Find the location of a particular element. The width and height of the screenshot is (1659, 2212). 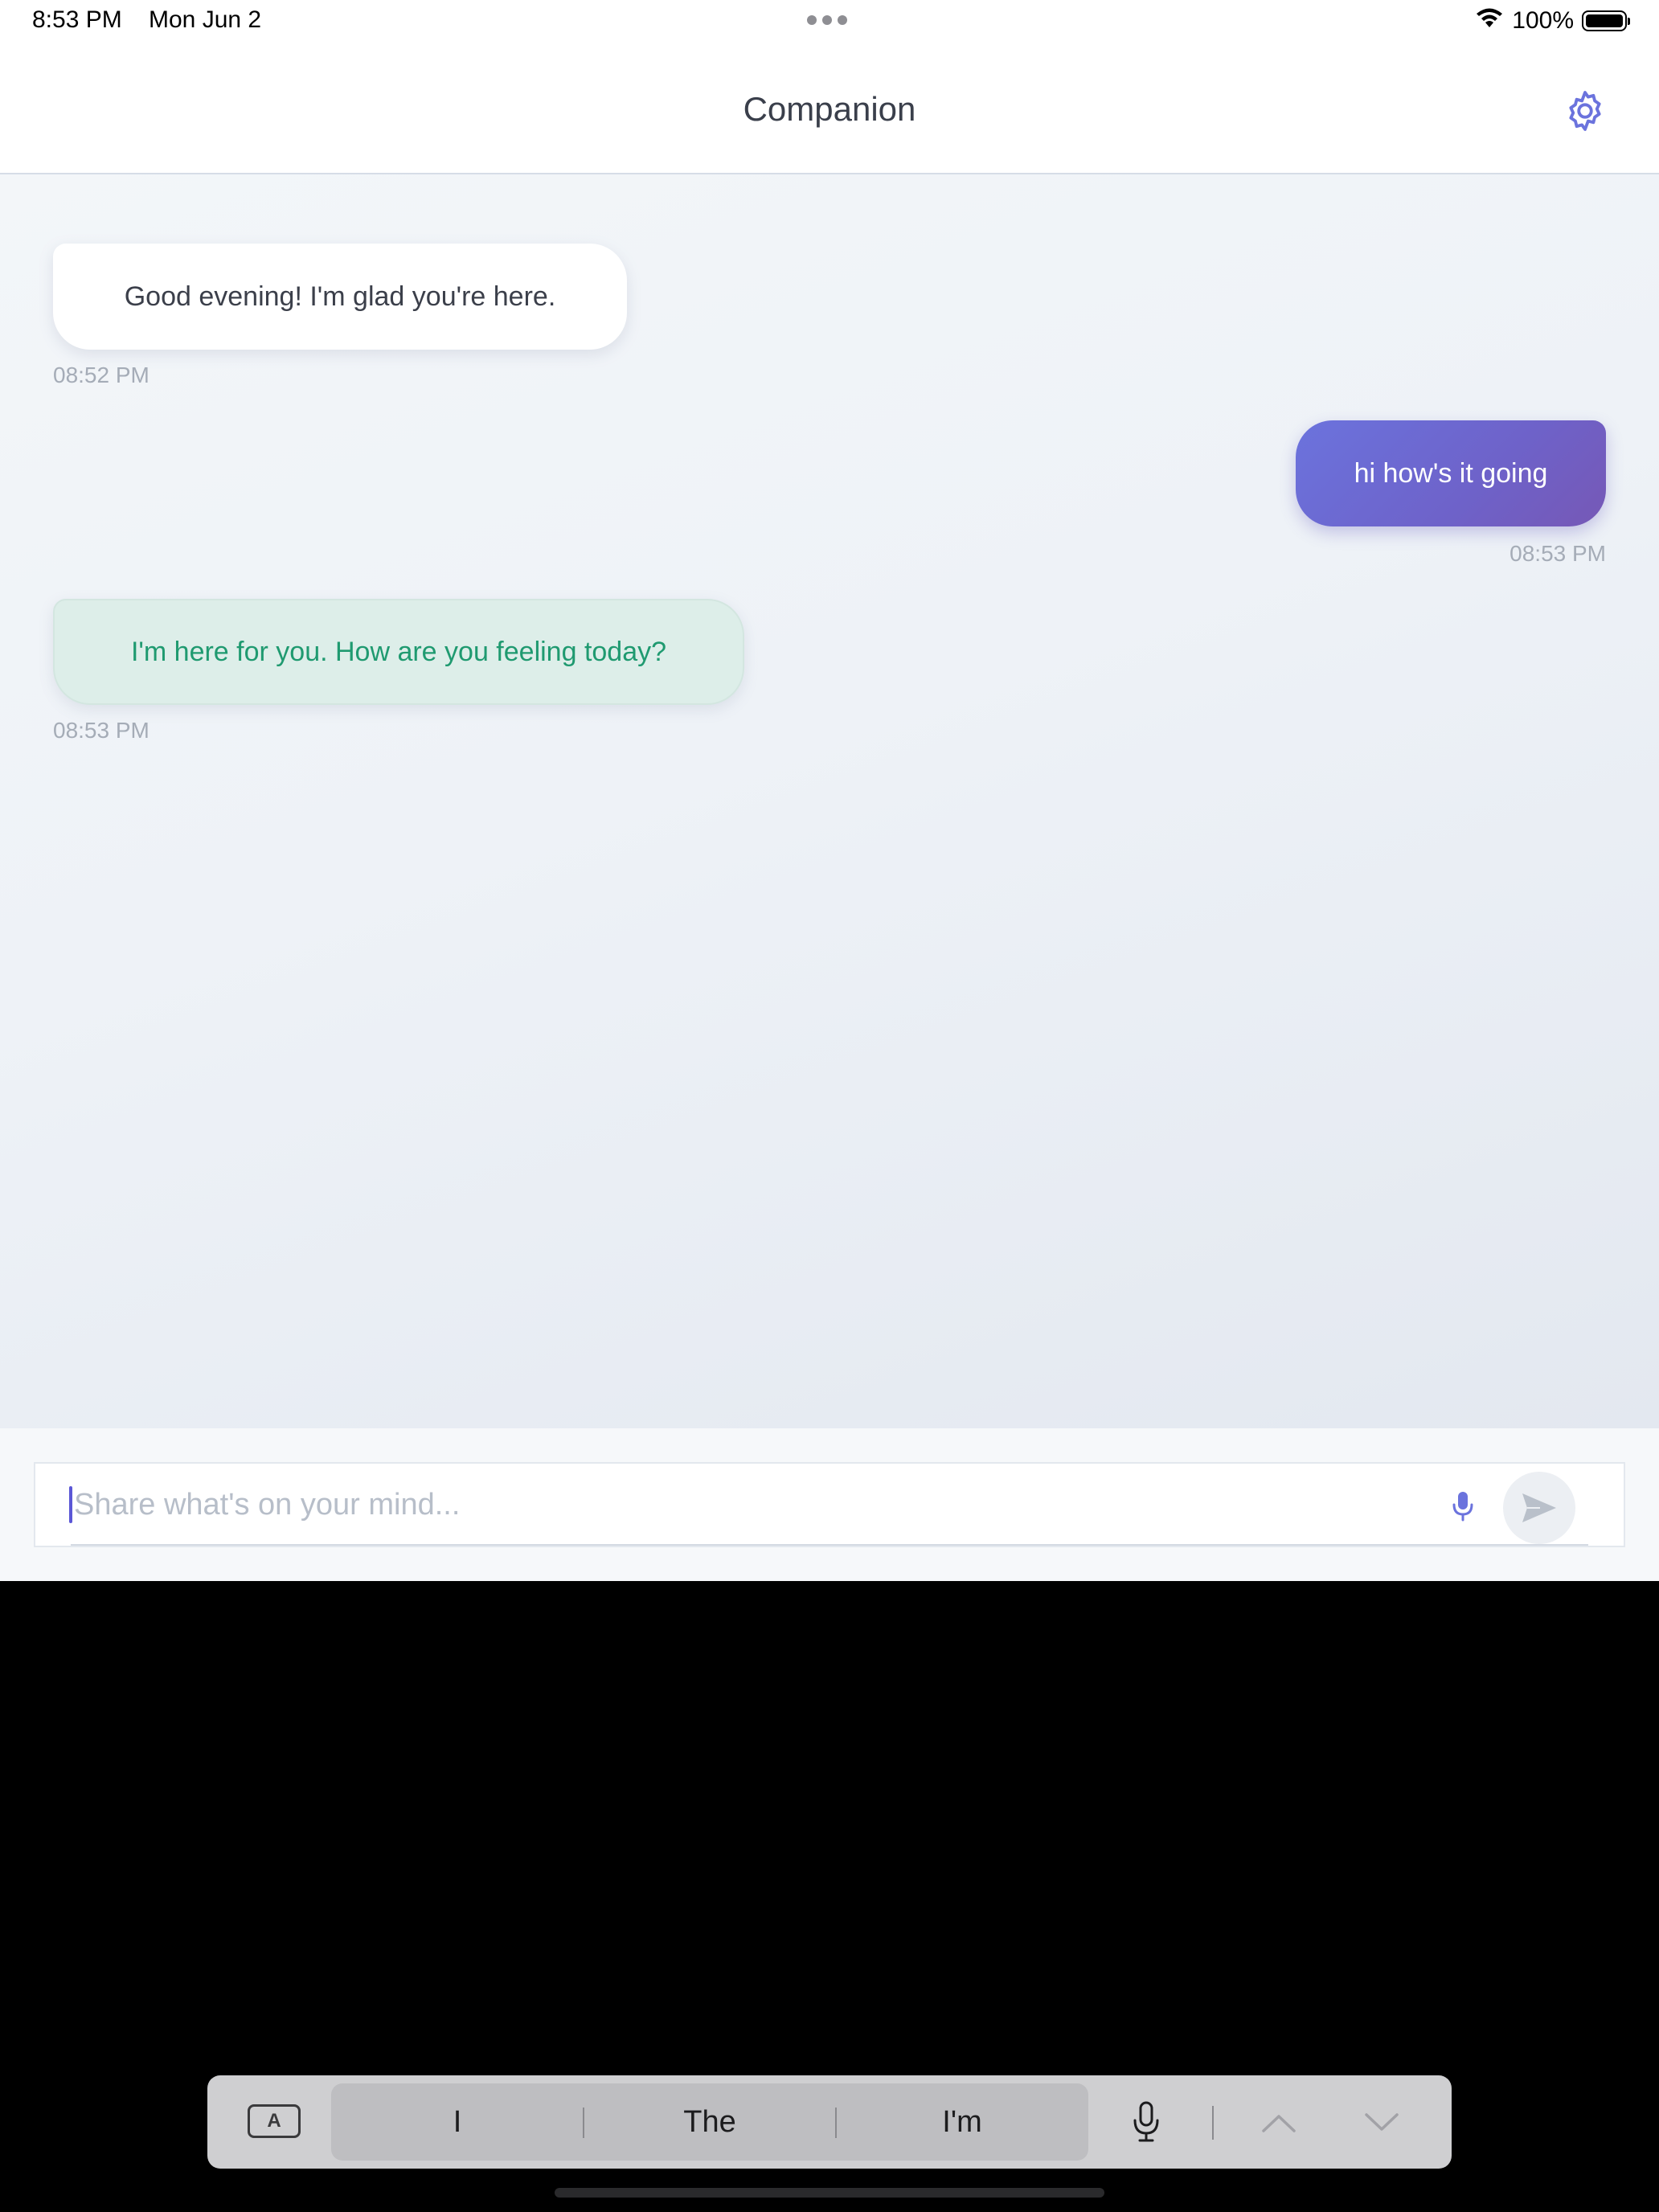

keyboard-shortcut-bar: A I The I'm is located at coordinates (829, 2122).